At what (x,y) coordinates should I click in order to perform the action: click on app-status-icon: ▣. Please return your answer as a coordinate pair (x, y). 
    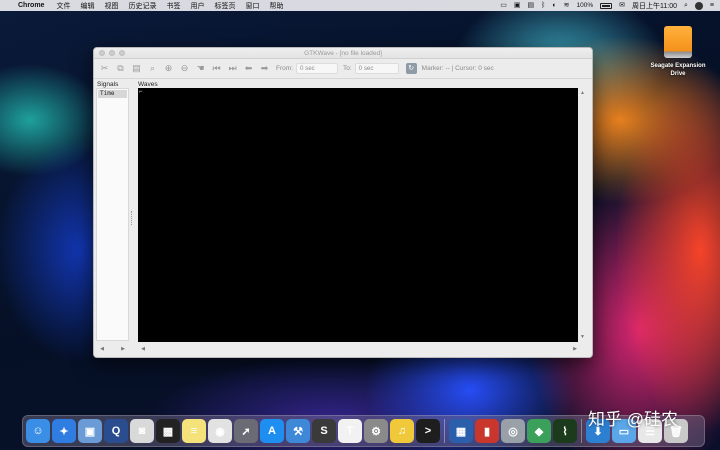
    Looking at the image, I should click on (517, 5).